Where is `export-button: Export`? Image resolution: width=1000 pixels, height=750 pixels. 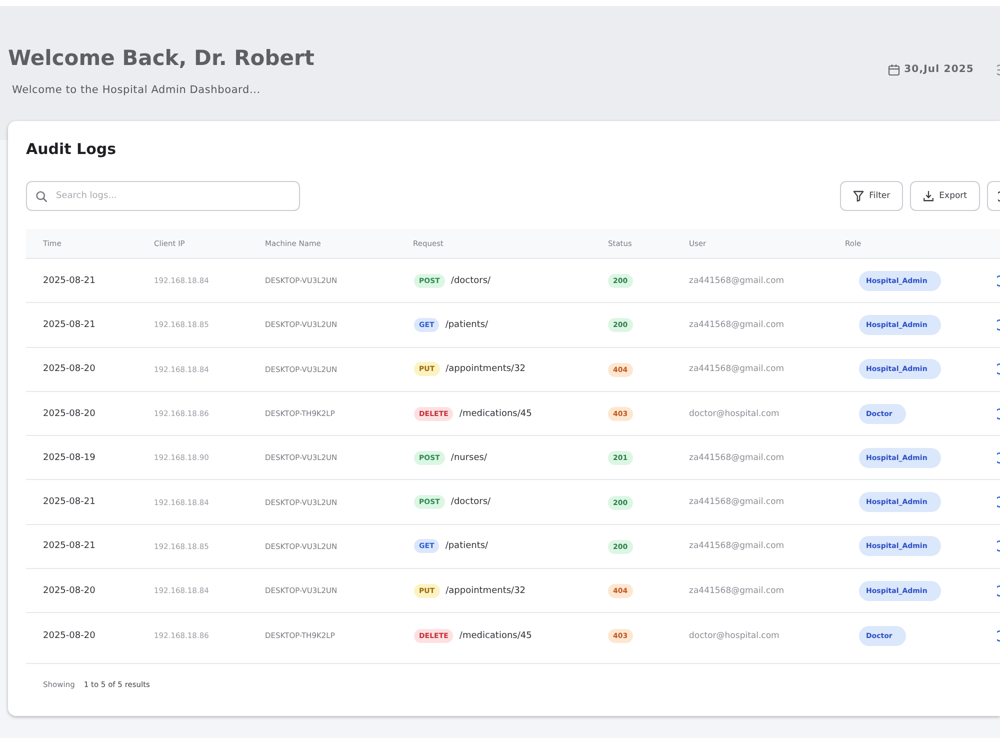 export-button: Export is located at coordinates (945, 196).